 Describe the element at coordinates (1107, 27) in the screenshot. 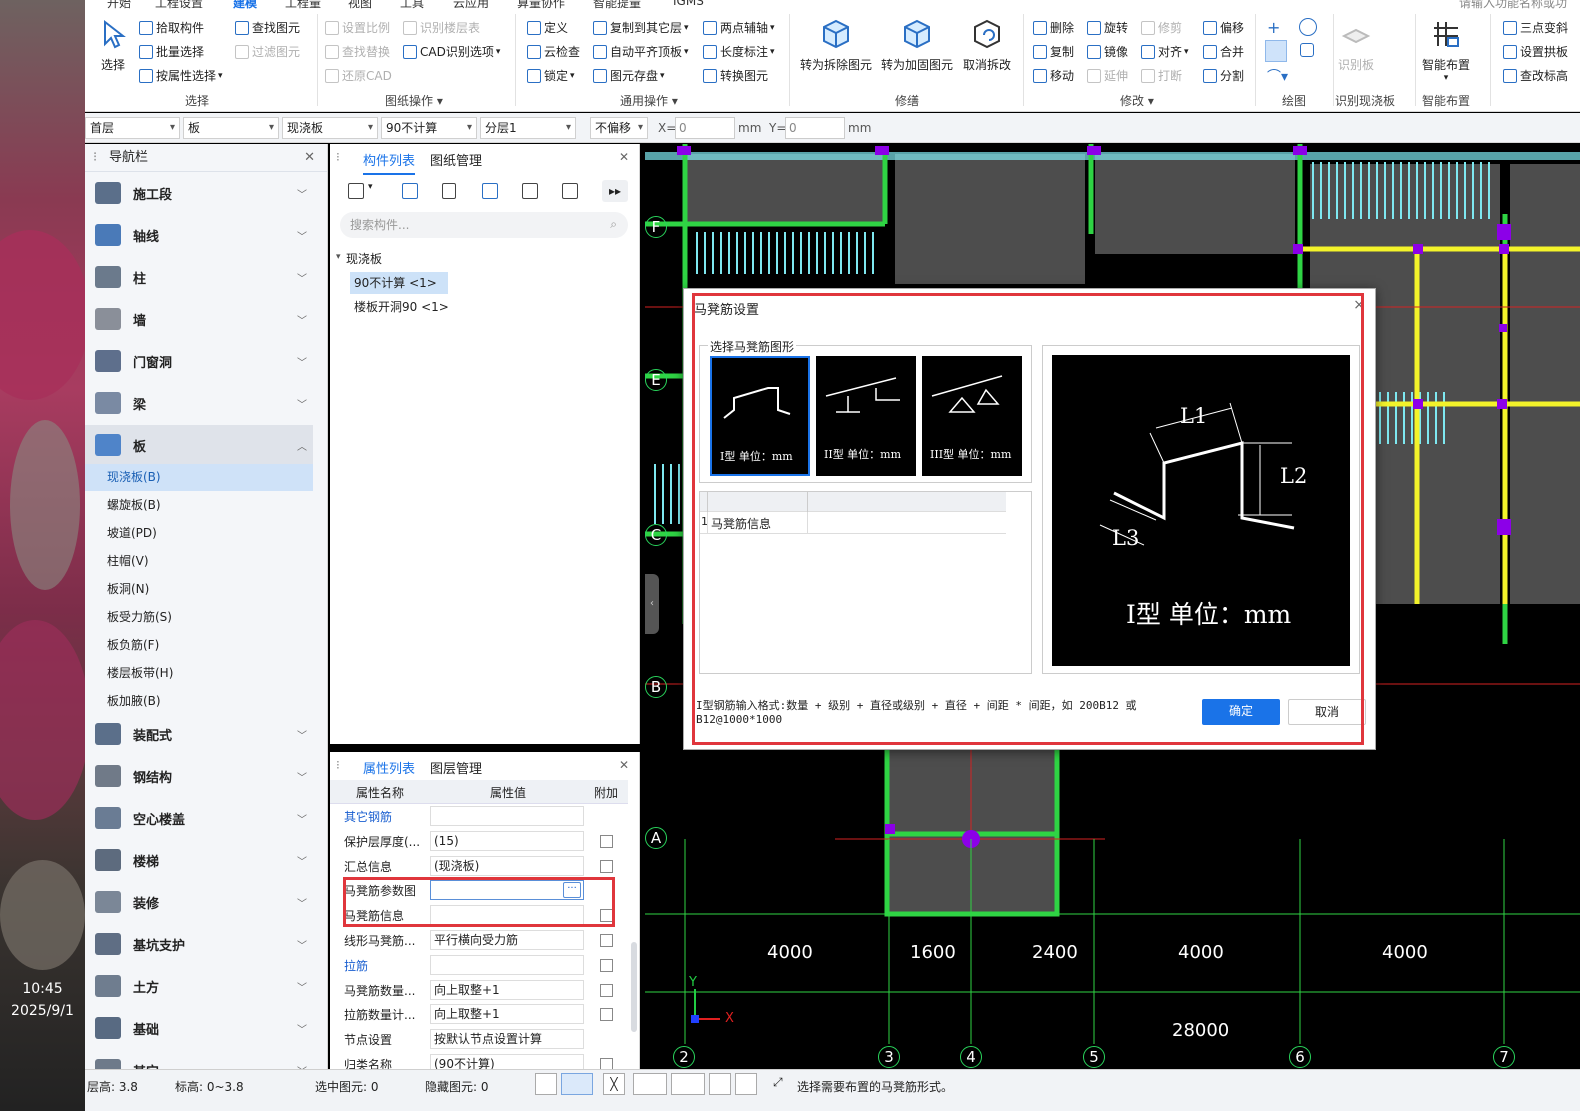

I see `rotate-button: 旋转` at that location.